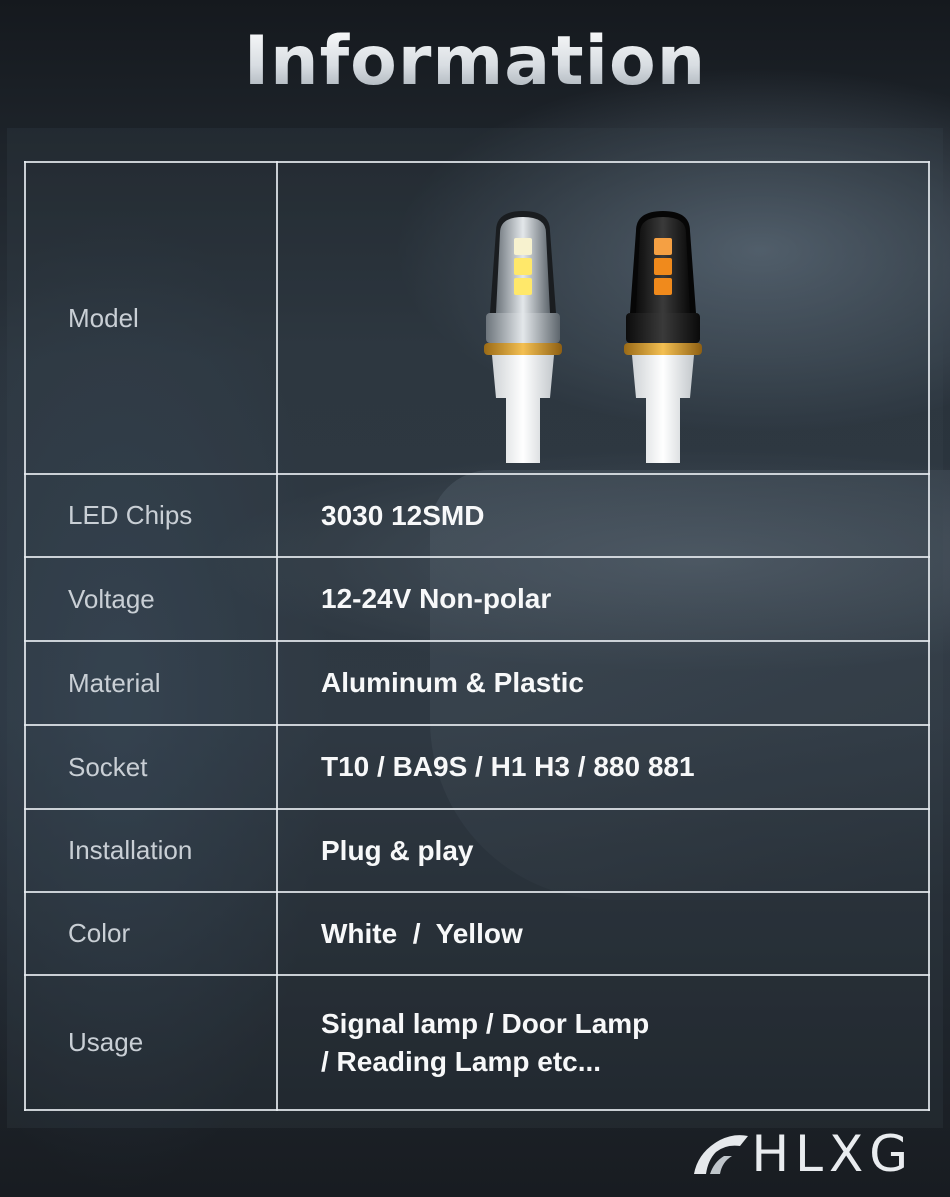  Describe the element at coordinates (603, 767) in the screenshot. I see `spec-value-socket: T10 / BA9S / H1 H3 / 880 881` at that location.